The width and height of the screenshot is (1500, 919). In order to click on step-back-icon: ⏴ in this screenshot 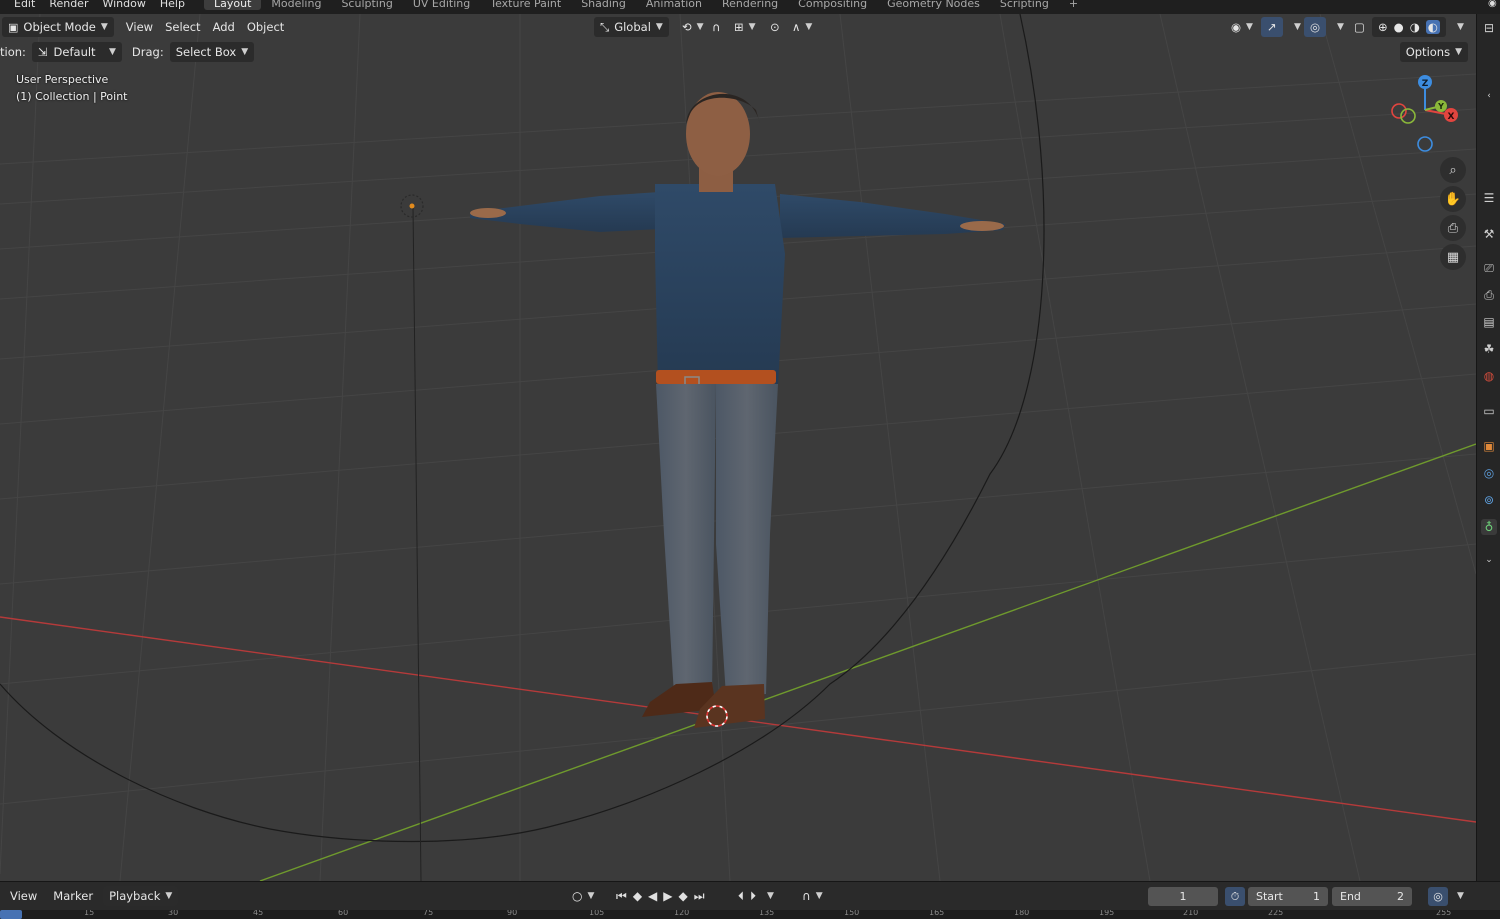, I will do `click(741, 896)`.